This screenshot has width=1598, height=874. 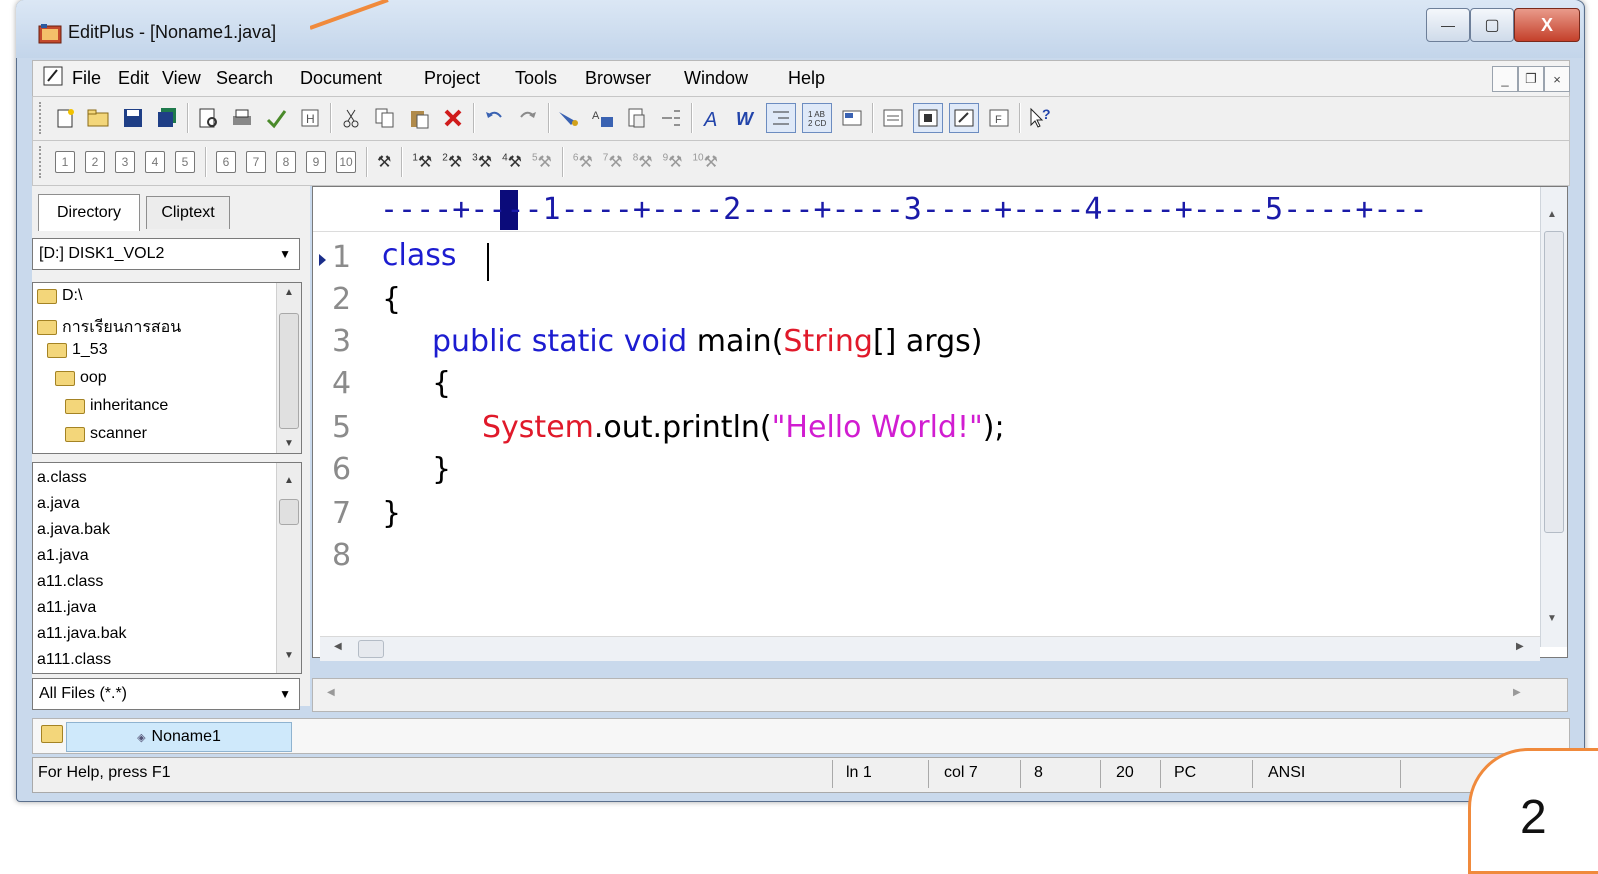 I want to click on user-tool-8-button: 8, so click(x=286, y=162).